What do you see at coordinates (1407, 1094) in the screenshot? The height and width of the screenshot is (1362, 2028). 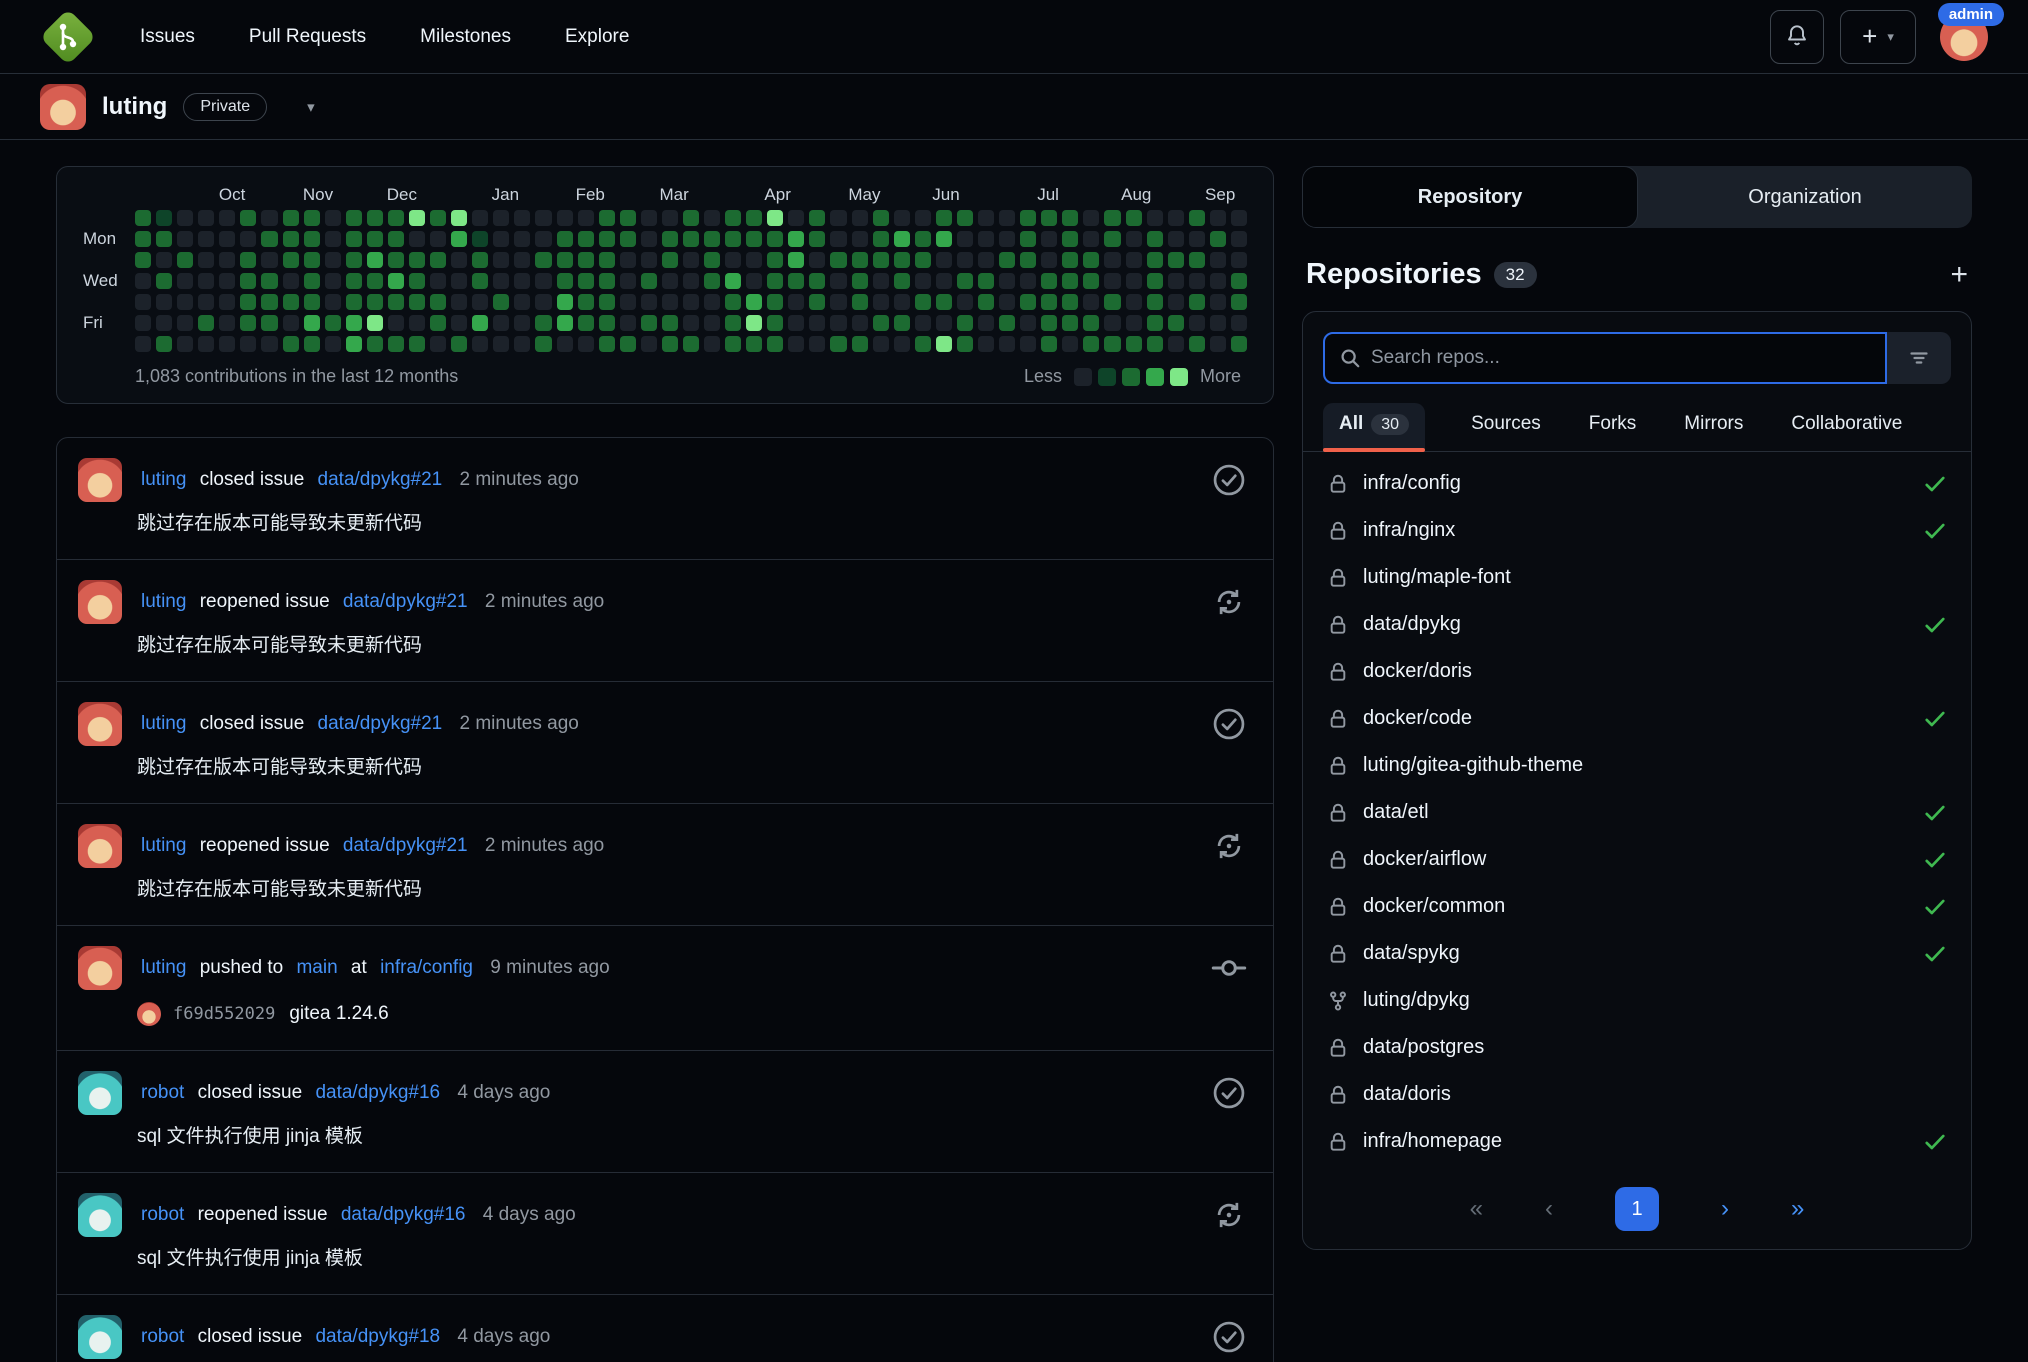 I see `repo-link: data/doris` at bounding box center [1407, 1094].